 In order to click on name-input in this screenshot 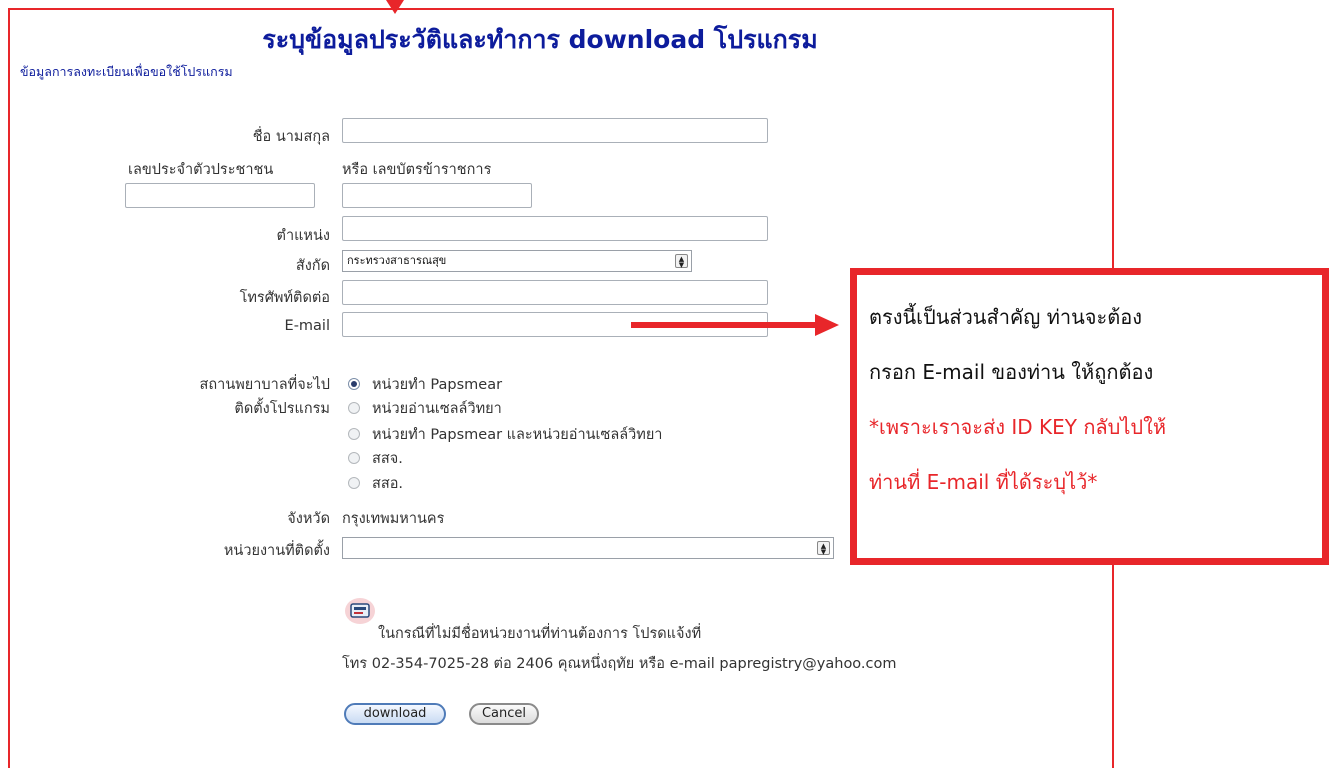, I will do `click(555, 130)`.